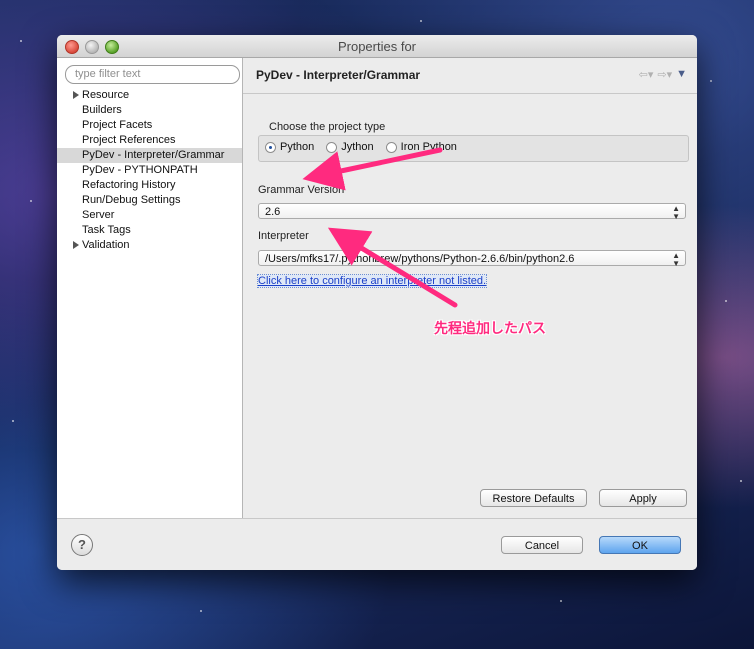 The height and width of the screenshot is (649, 754). I want to click on radio-jython: Jython, so click(350, 147).